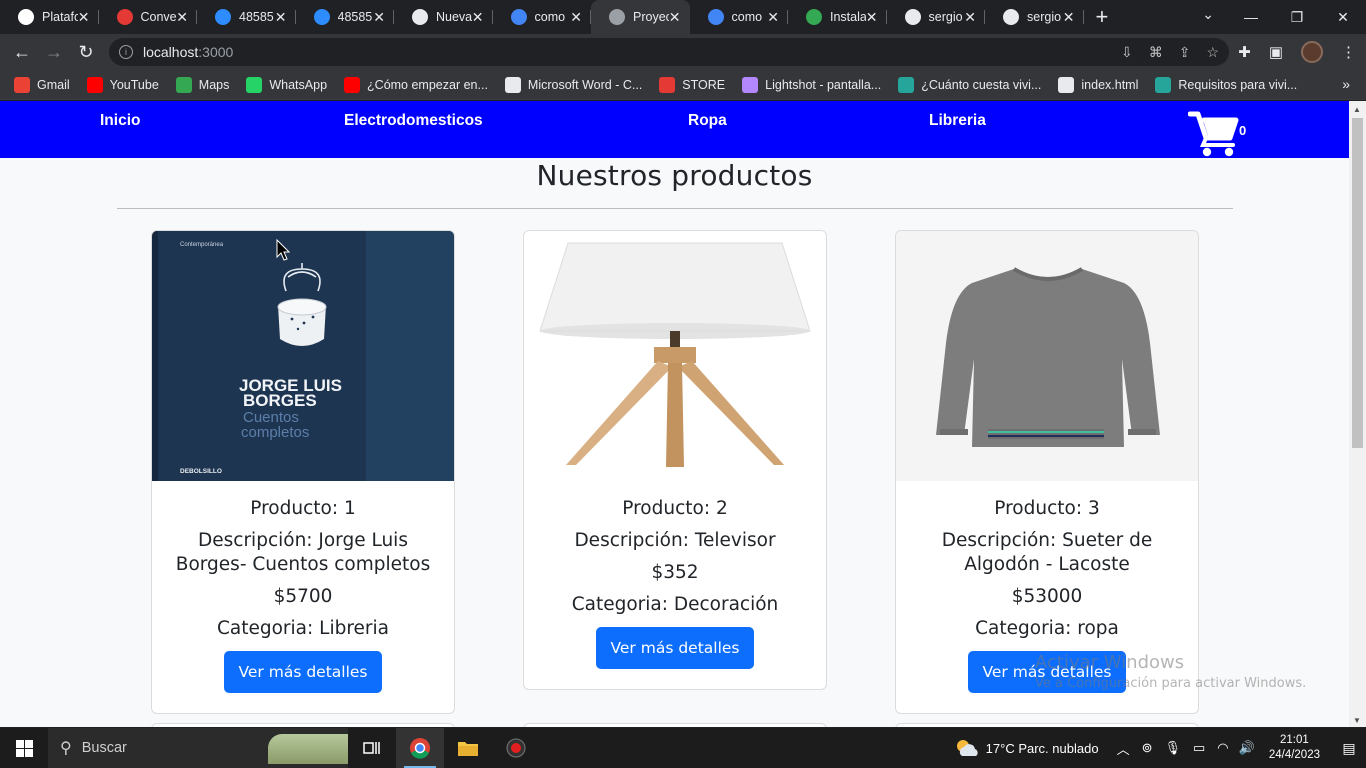  Describe the element at coordinates (443, 17) in the screenshot. I see `browser-tab: Nueva ✕` at that location.